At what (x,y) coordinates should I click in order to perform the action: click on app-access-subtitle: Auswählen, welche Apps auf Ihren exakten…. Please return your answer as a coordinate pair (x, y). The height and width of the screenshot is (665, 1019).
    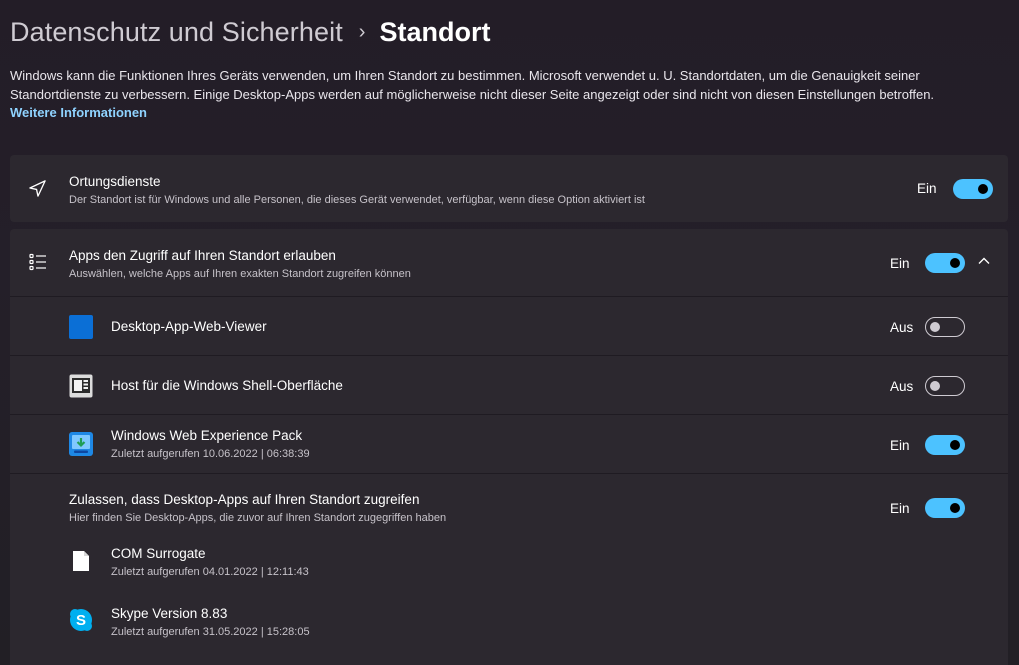
    Looking at the image, I should click on (240, 274).